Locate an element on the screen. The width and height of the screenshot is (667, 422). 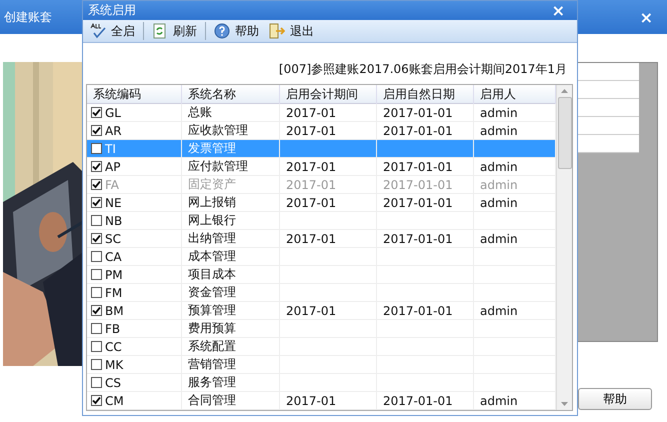
table-cell: MK is located at coordinates (114, 365).